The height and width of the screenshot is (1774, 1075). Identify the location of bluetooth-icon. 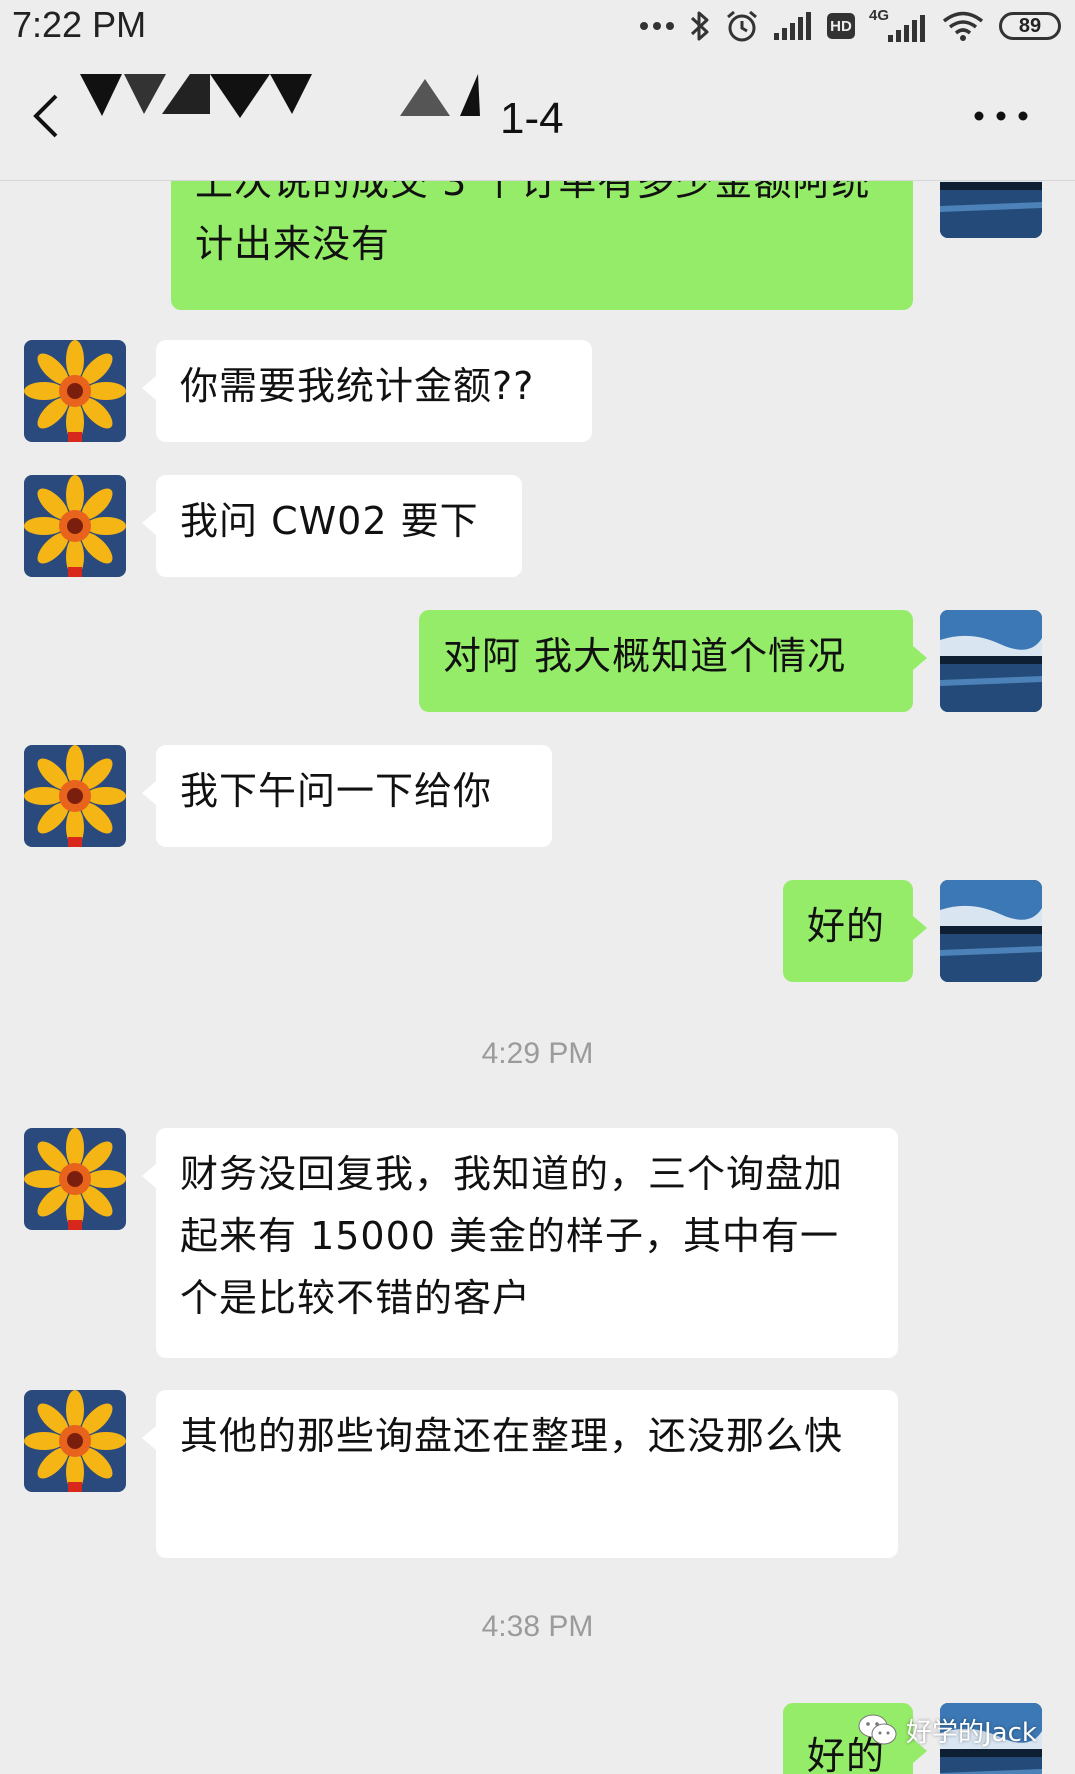
(699, 26).